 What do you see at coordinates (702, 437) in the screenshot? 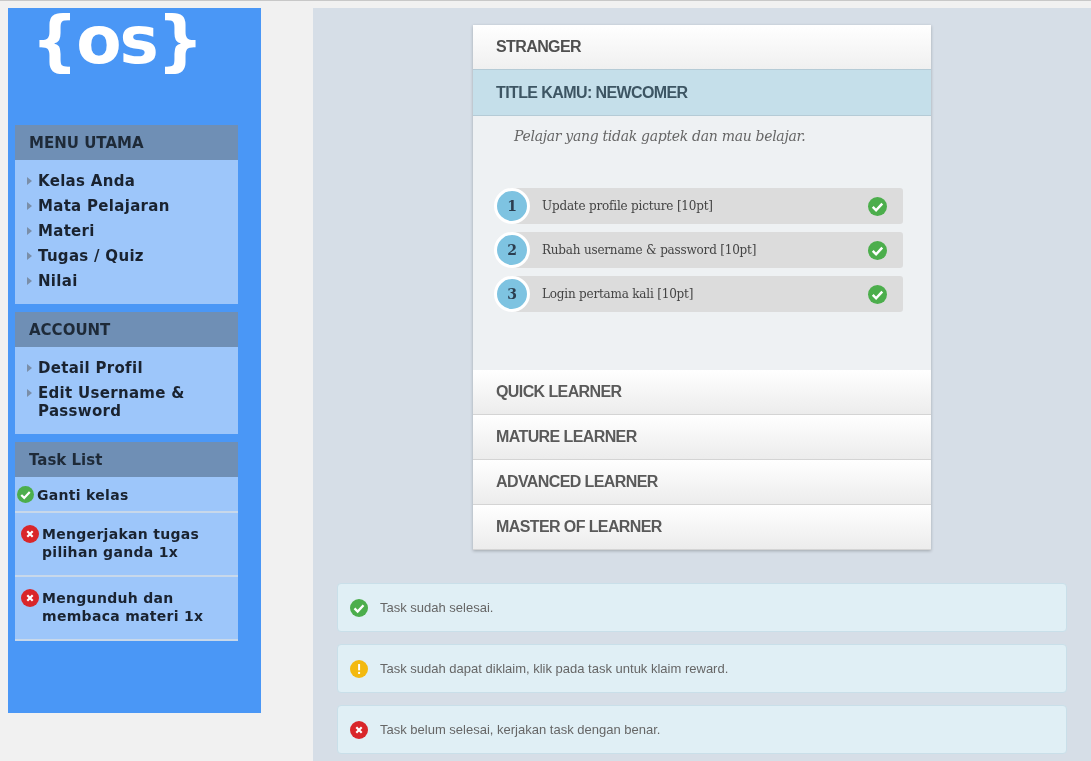
I see `accordion-header: MATURE LEARNER` at bounding box center [702, 437].